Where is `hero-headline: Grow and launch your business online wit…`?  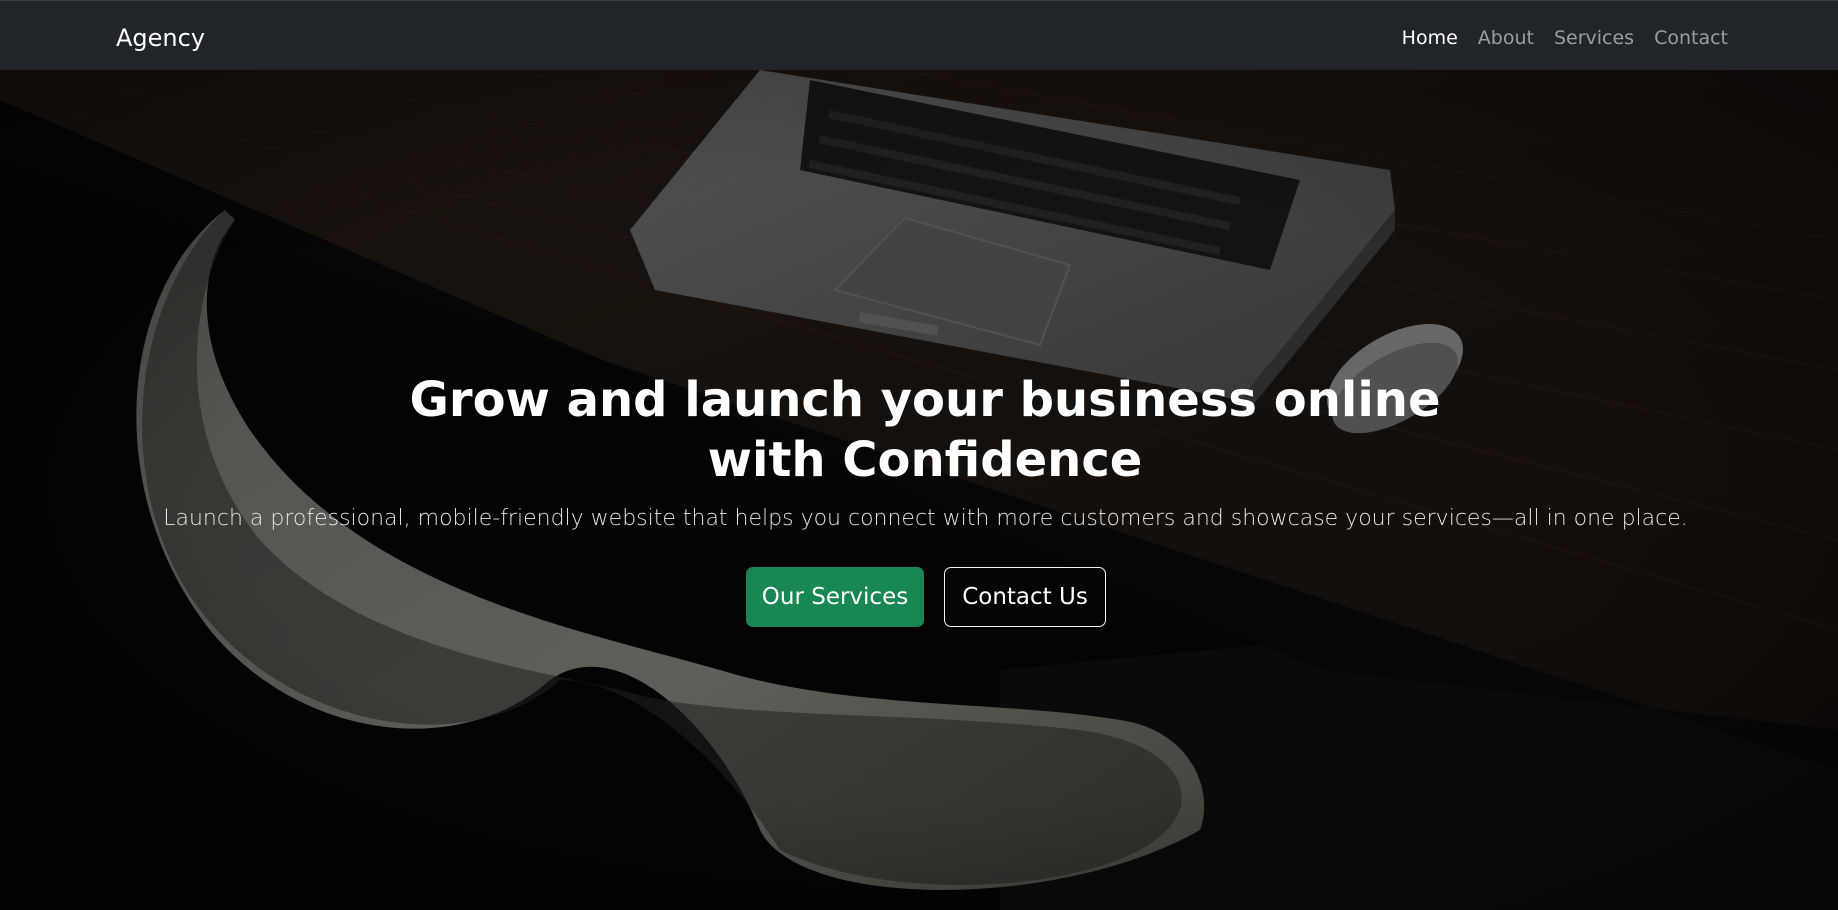 hero-headline: Grow and launch your business online wit… is located at coordinates (925, 430).